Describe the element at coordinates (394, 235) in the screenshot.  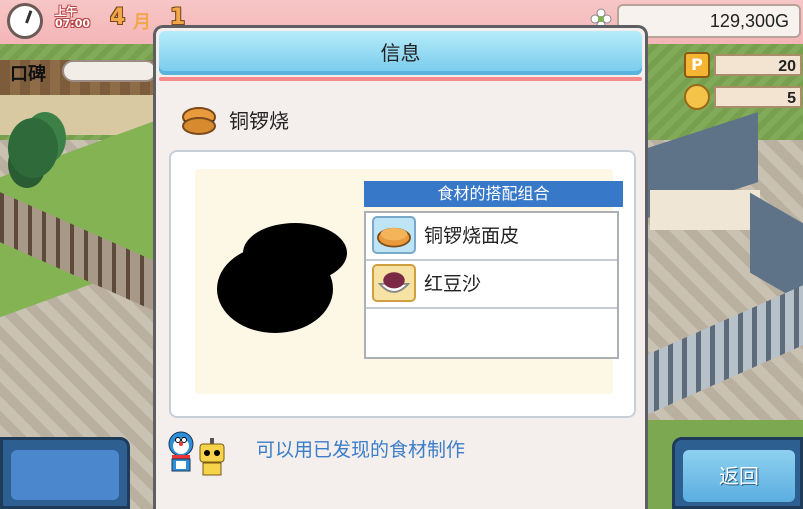
I see `pancake-icon` at that location.